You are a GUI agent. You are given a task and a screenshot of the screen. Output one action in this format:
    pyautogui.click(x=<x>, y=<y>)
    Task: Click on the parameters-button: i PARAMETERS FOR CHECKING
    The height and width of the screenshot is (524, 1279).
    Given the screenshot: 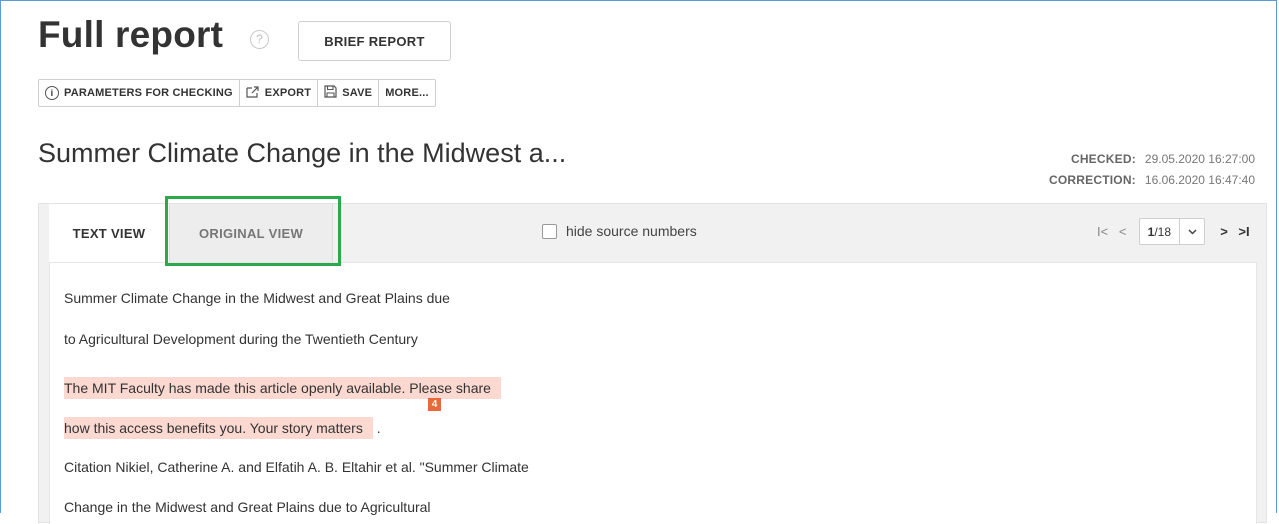 What is the action you would take?
    pyautogui.click(x=139, y=93)
    